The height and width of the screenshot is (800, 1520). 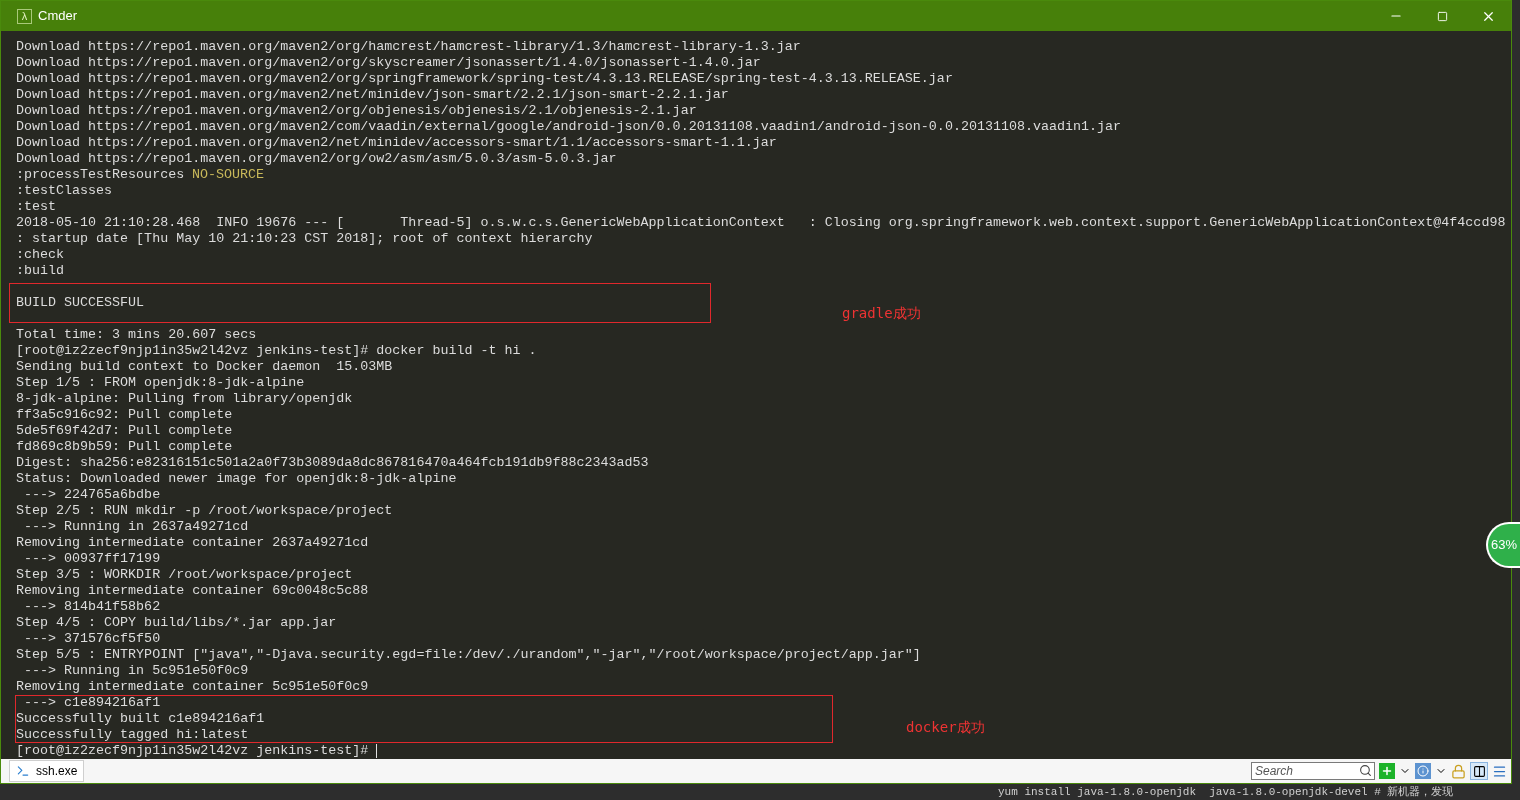 I want to click on lambda-icon: λ, so click(x=24, y=16).